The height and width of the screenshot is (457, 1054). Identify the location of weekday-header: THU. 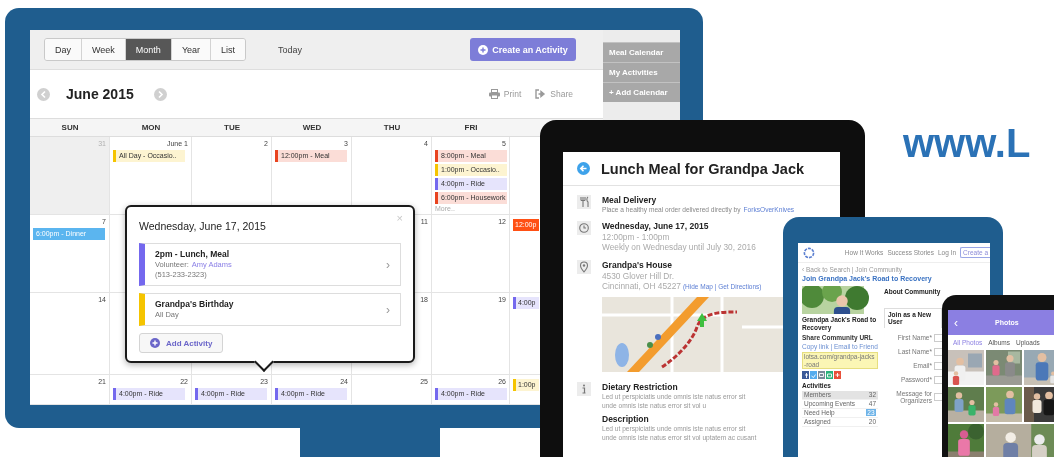
(392, 127).